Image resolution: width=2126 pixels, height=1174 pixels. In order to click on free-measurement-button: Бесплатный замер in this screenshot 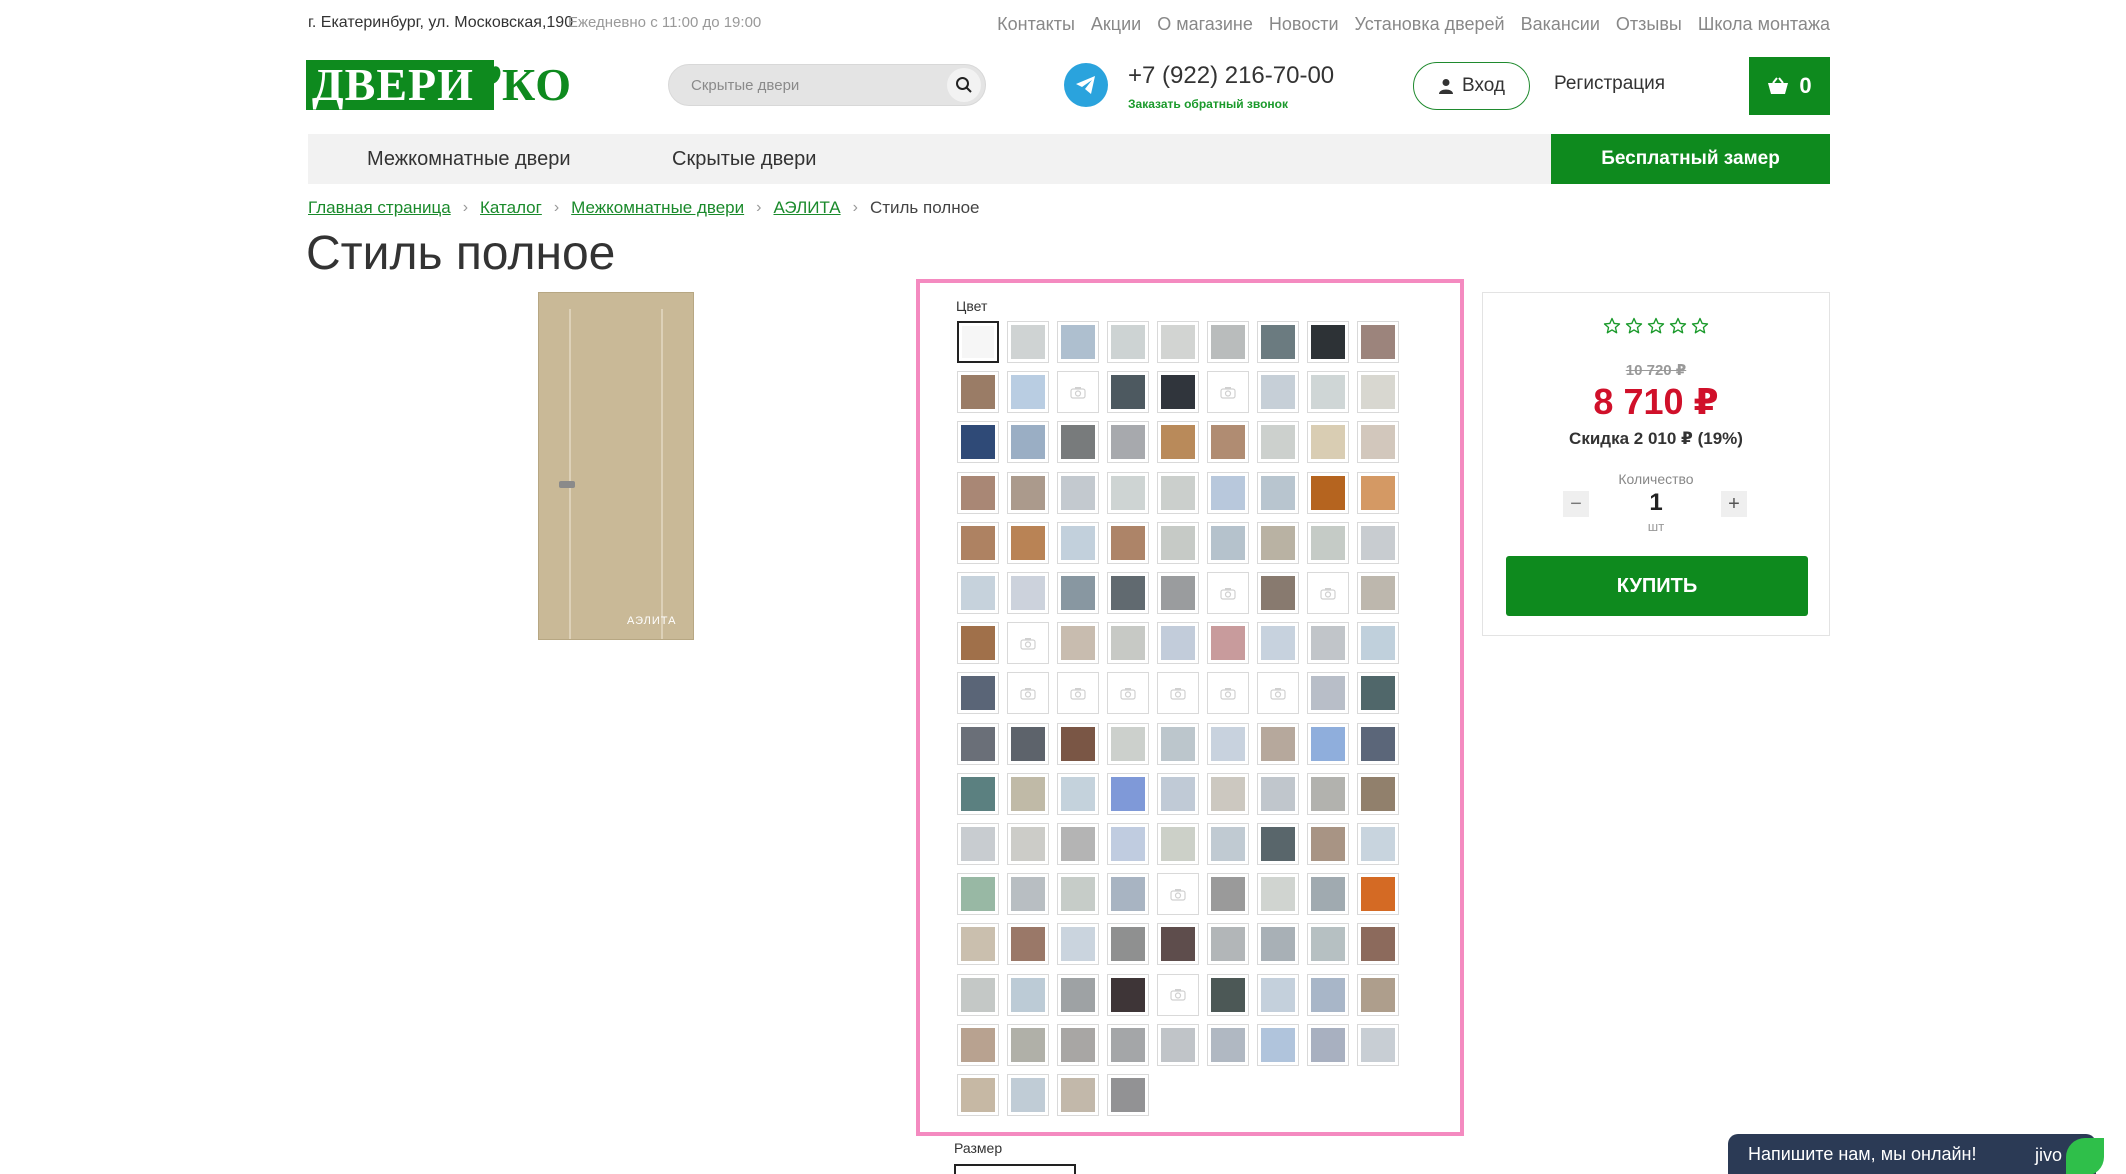, I will do `click(1690, 159)`.